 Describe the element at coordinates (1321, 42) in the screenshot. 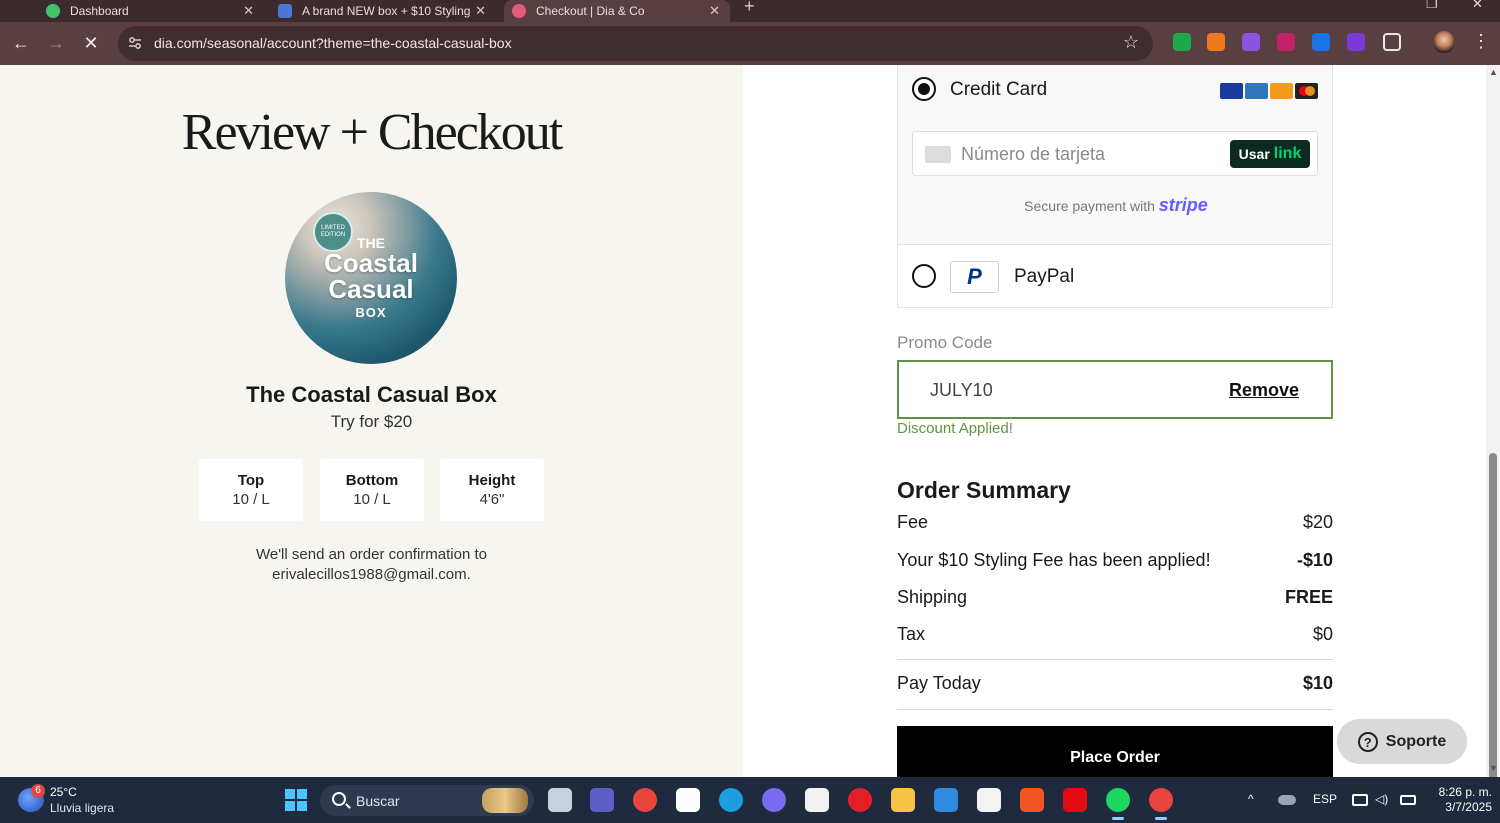

I see `shazam-extension-icon` at that location.